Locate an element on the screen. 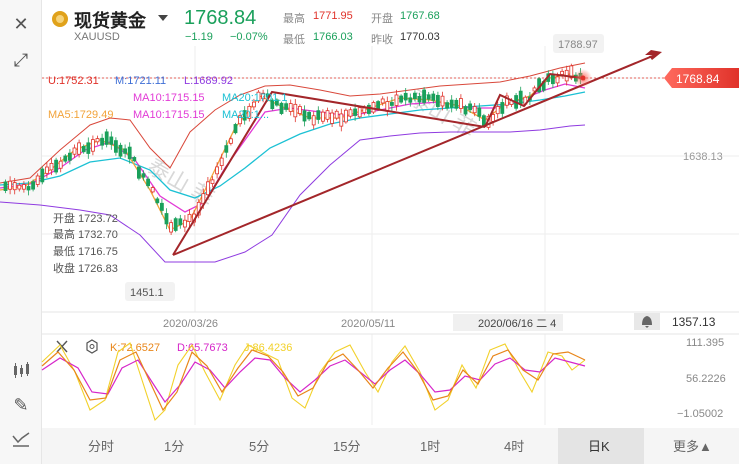  kdj-axis-bottom: −1.05002 is located at coordinates (700, 414).